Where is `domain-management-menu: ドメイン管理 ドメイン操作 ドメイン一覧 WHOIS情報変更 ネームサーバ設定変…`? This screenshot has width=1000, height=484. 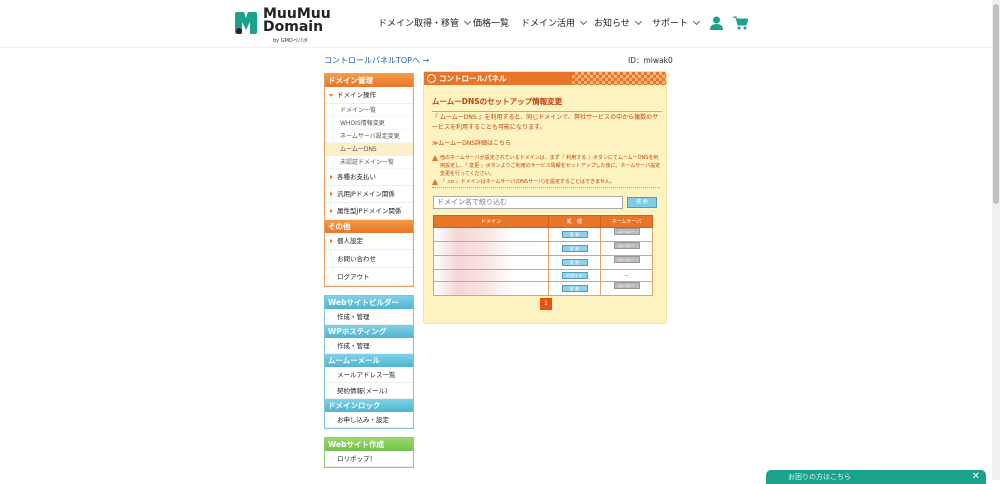 domain-management-menu: ドメイン管理 ドメイン操作 ドメイン一覧 WHOIS情報変更 ネームサーバ設定変… is located at coordinates (369, 180).